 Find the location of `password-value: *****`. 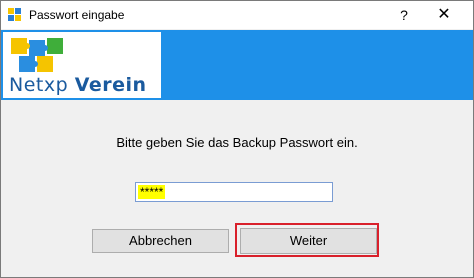

password-value: ***** is located at coordinates (152, 192).